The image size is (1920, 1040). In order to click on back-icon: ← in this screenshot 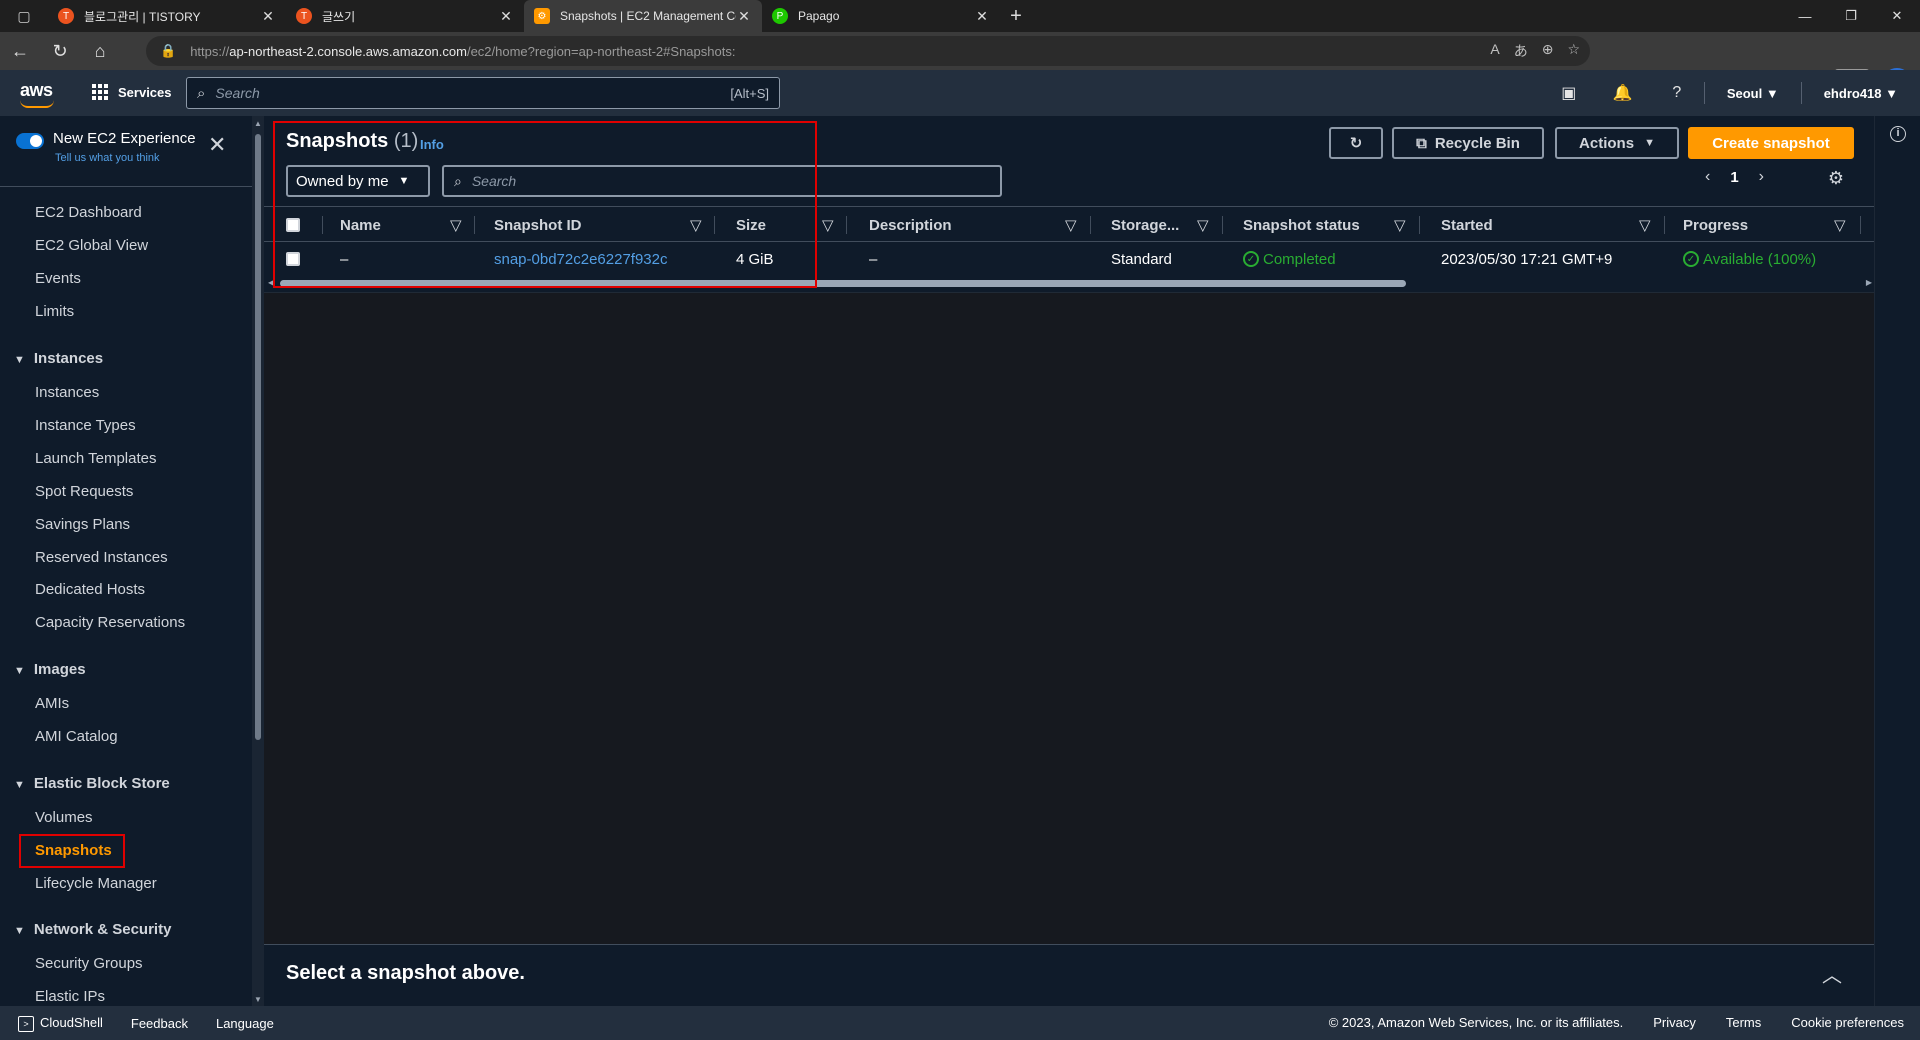, I will do `click(20, 51)`.